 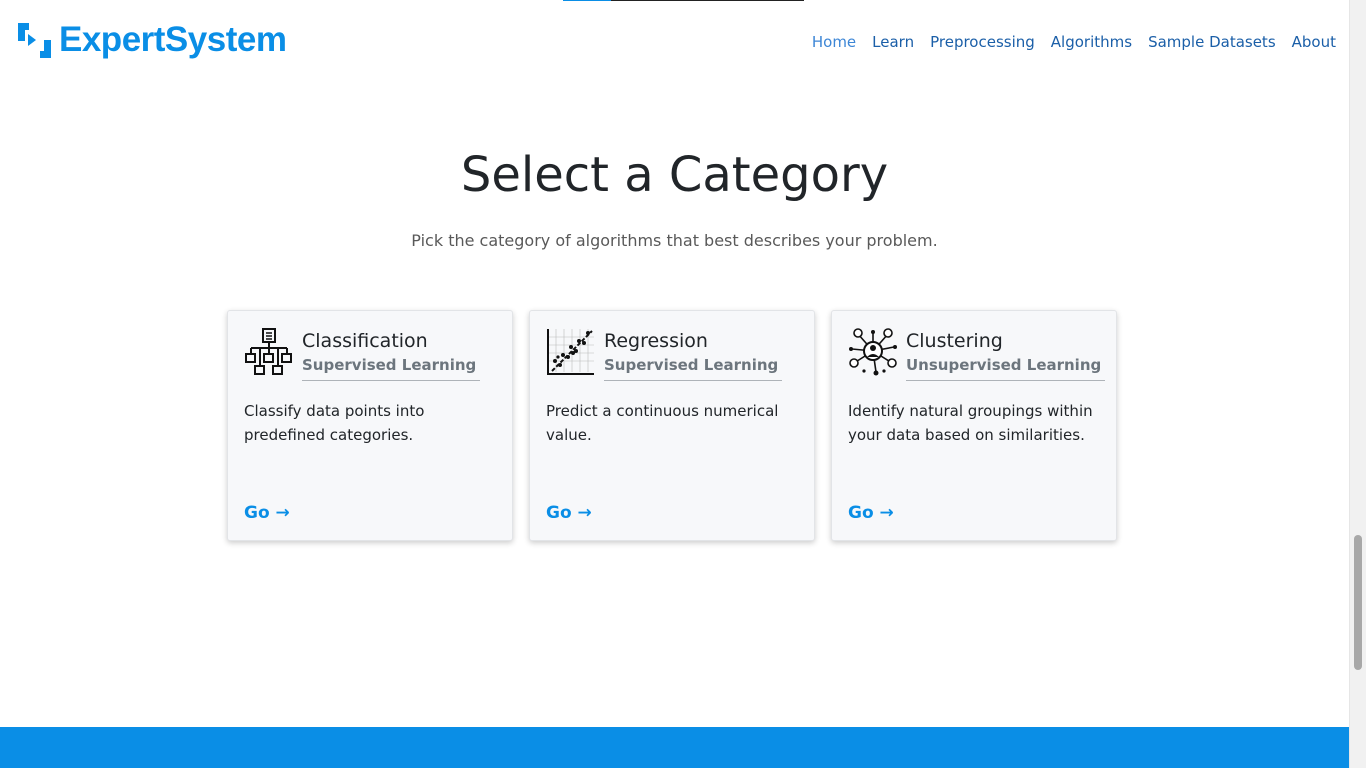 What do you see at coordinates (1310, 42) in the screenshot?
I see `nav-link-about: About` at bounding box center [1310, 42].